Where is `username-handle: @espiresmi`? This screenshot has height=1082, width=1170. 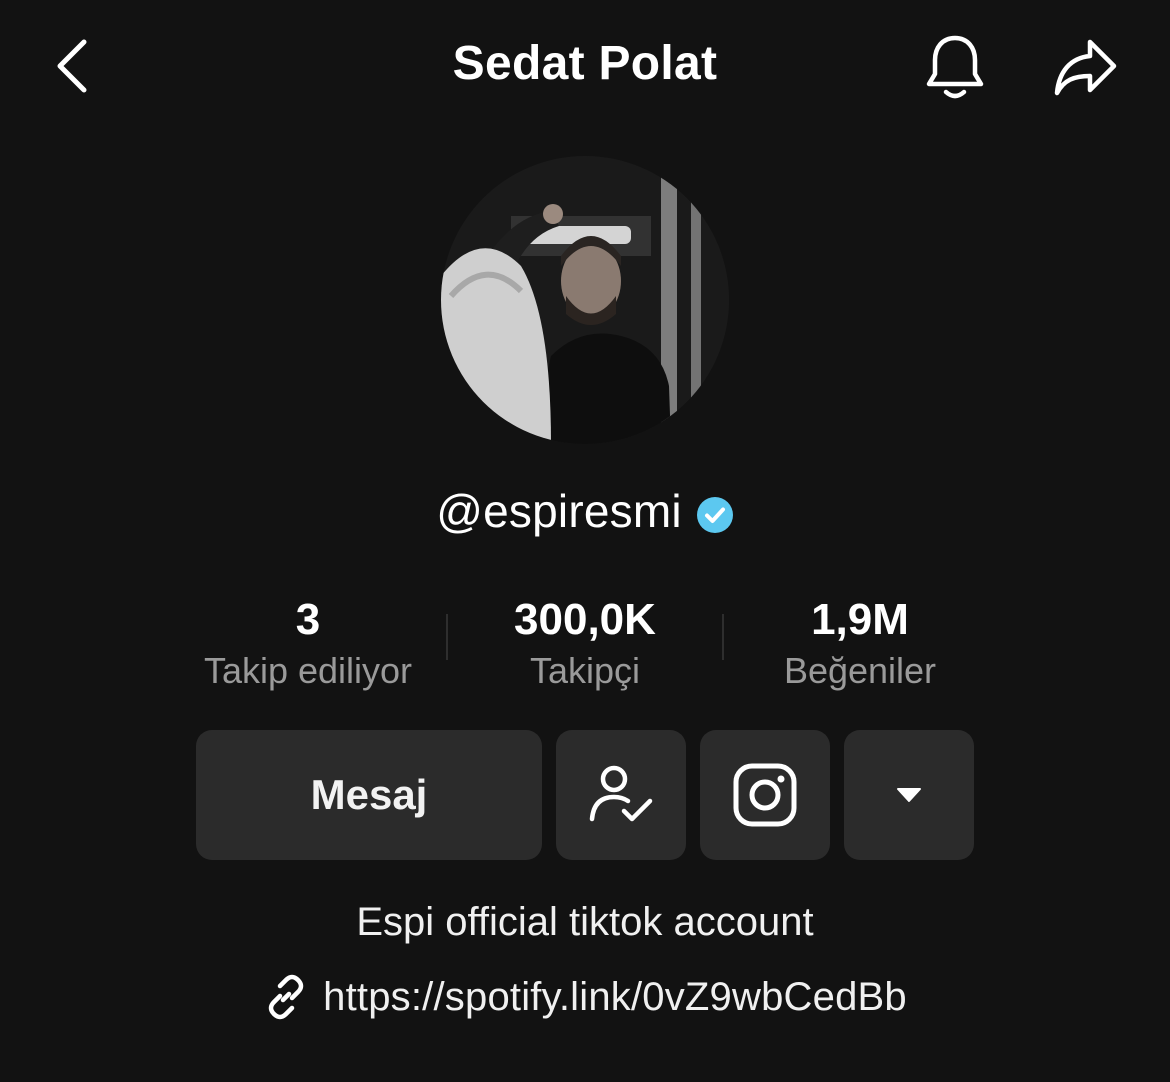
username-handle: @espiresmi is located at coordinates (559, 511).